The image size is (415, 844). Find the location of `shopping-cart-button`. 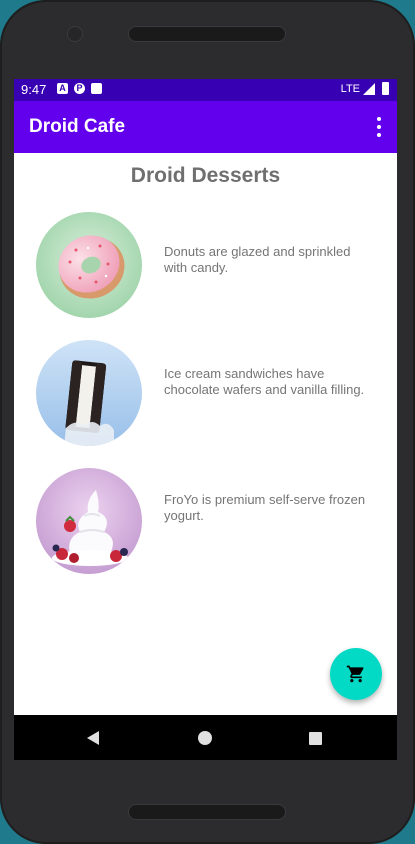

shopping-cart-button is located at coordinates (356, 674).